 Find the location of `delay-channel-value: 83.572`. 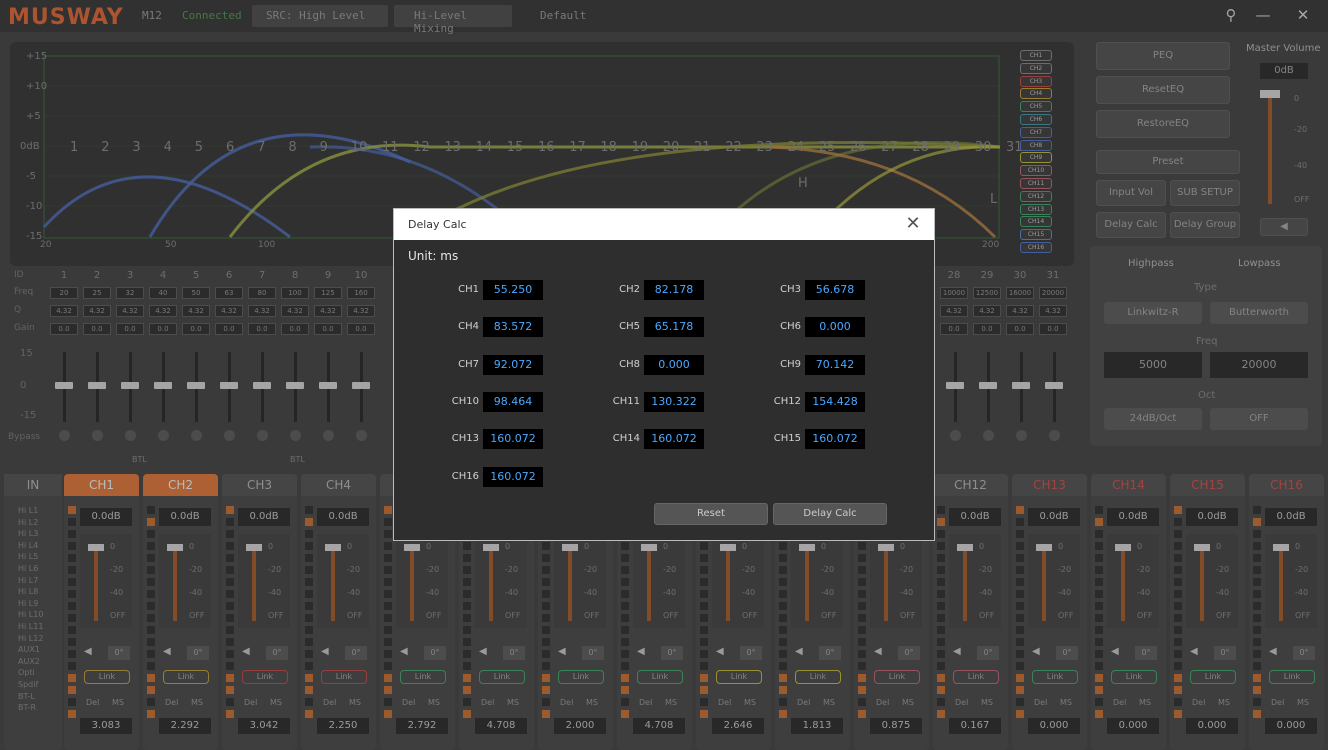

delay-channel-value: 83.572 is located at coordinates (513, 327).